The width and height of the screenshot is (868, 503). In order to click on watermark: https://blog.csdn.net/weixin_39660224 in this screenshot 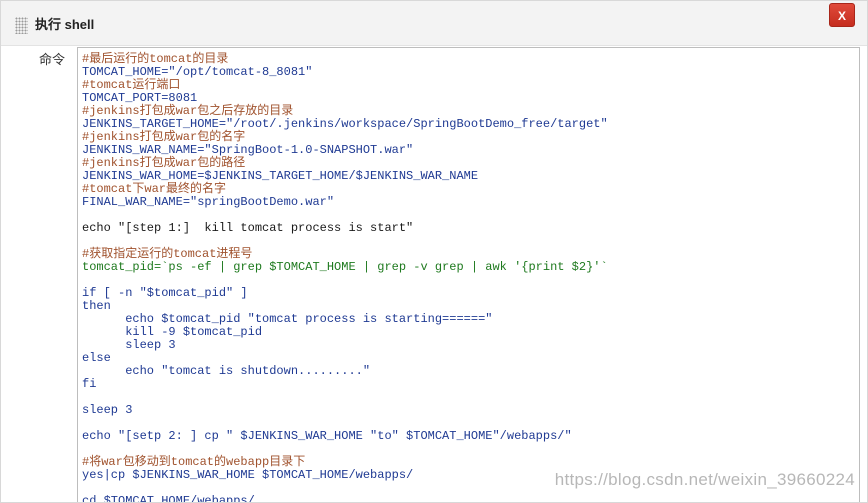, I will do `click(704, 479)`.